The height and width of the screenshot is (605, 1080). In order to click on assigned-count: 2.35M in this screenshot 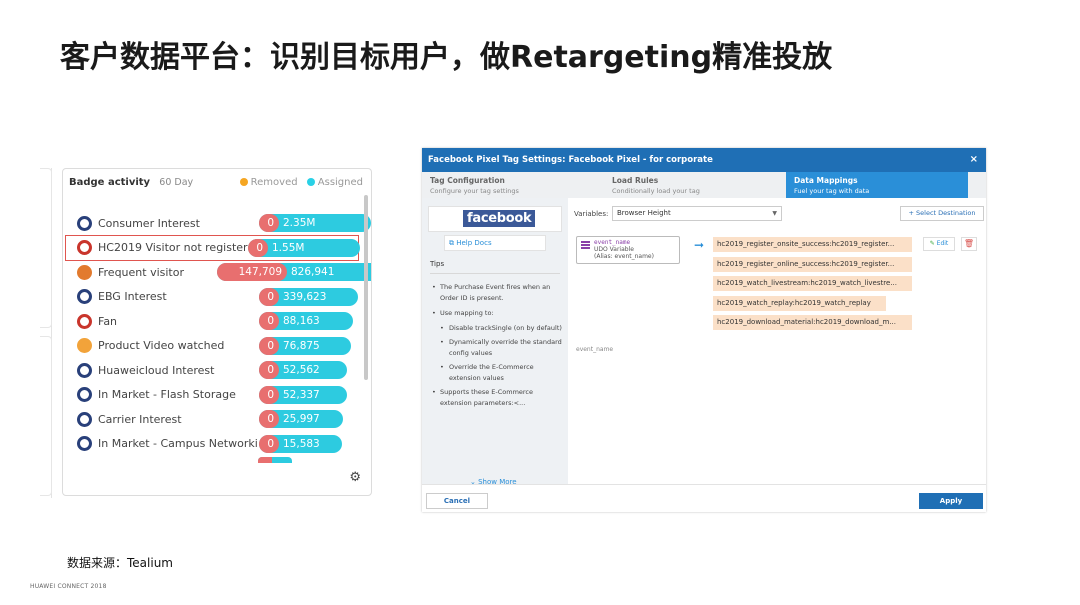, I will do `click(299, 223)`.